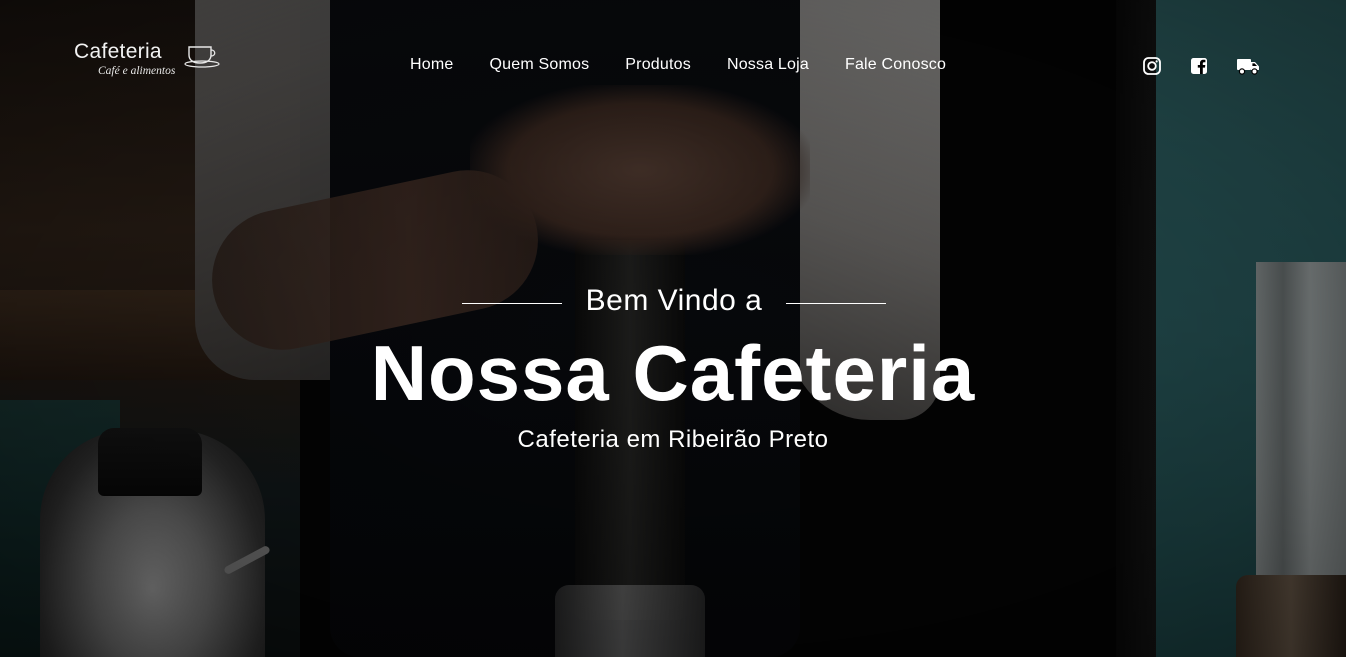  I want to click on delivery-truck-icon, so click(1248, 66).